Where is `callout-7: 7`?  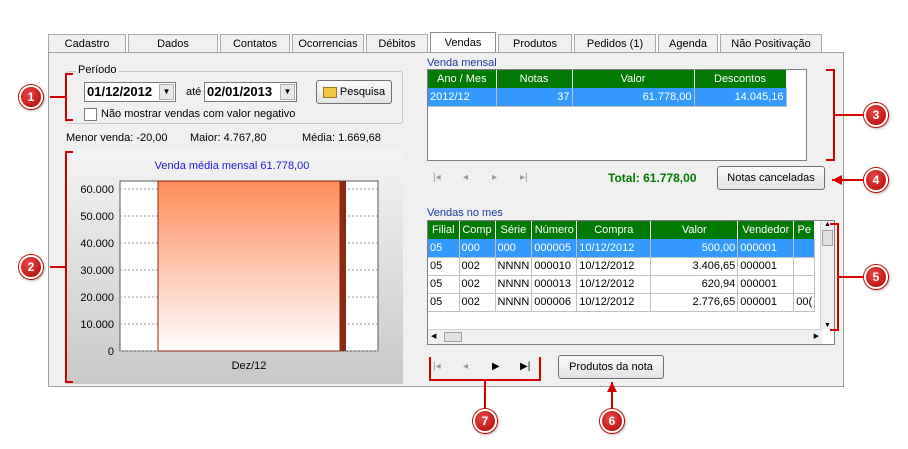
callout-7: 7 is located at coordinates (485, 421).